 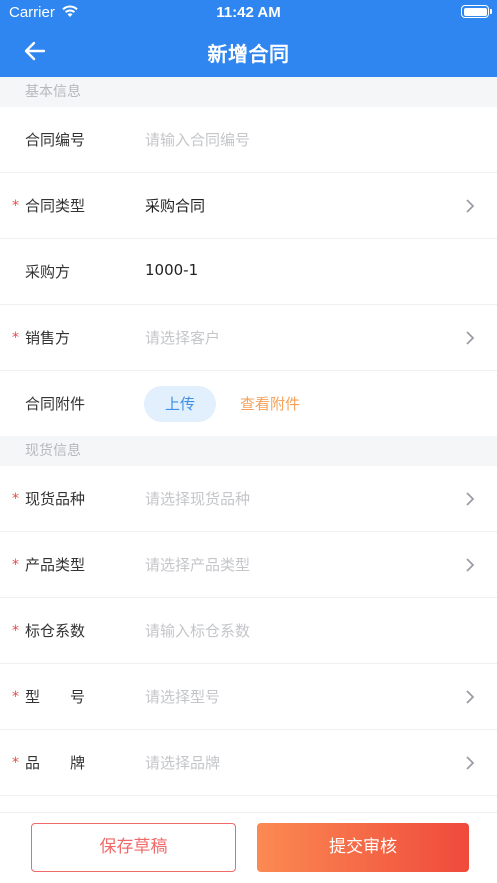 I want to click on bottom-action-bar: 保存草稿 提交审核, so click(x=248, y=847).